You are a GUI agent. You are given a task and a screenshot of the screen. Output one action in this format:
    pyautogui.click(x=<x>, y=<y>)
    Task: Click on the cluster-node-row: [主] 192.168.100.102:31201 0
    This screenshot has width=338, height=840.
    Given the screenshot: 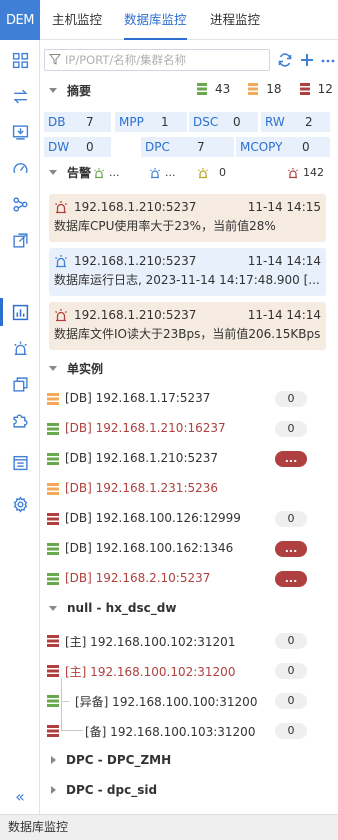 What is the action you would take?
    pyautogui.click(x=189, y=641)
    